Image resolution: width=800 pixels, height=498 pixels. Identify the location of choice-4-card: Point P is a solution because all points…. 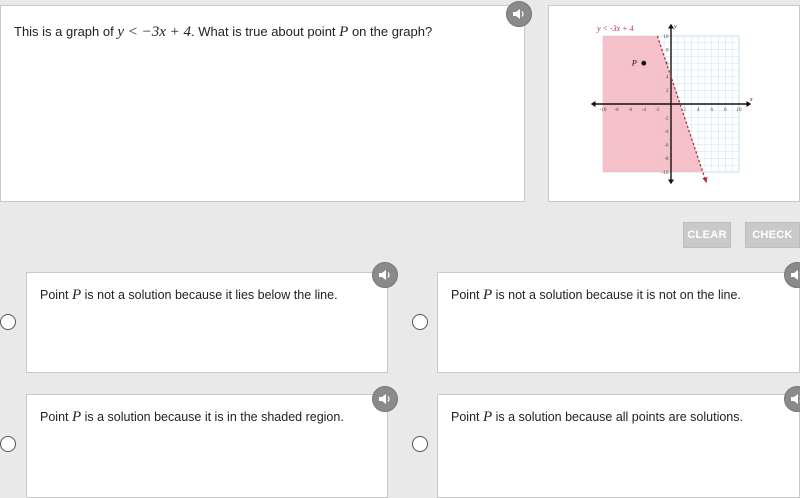
(618, 446).